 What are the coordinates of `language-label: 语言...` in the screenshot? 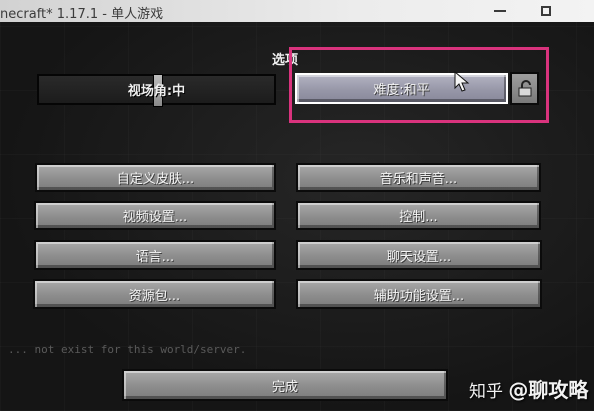 It's located at (155, 257).